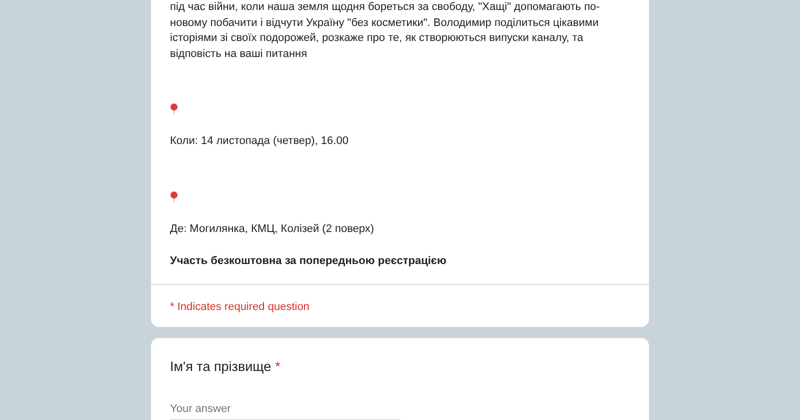 This screenshot has width=800, height=420. I want to click on registration-note: Участь безкоштовна за попередньою реєстрацією, so click(308, 261).